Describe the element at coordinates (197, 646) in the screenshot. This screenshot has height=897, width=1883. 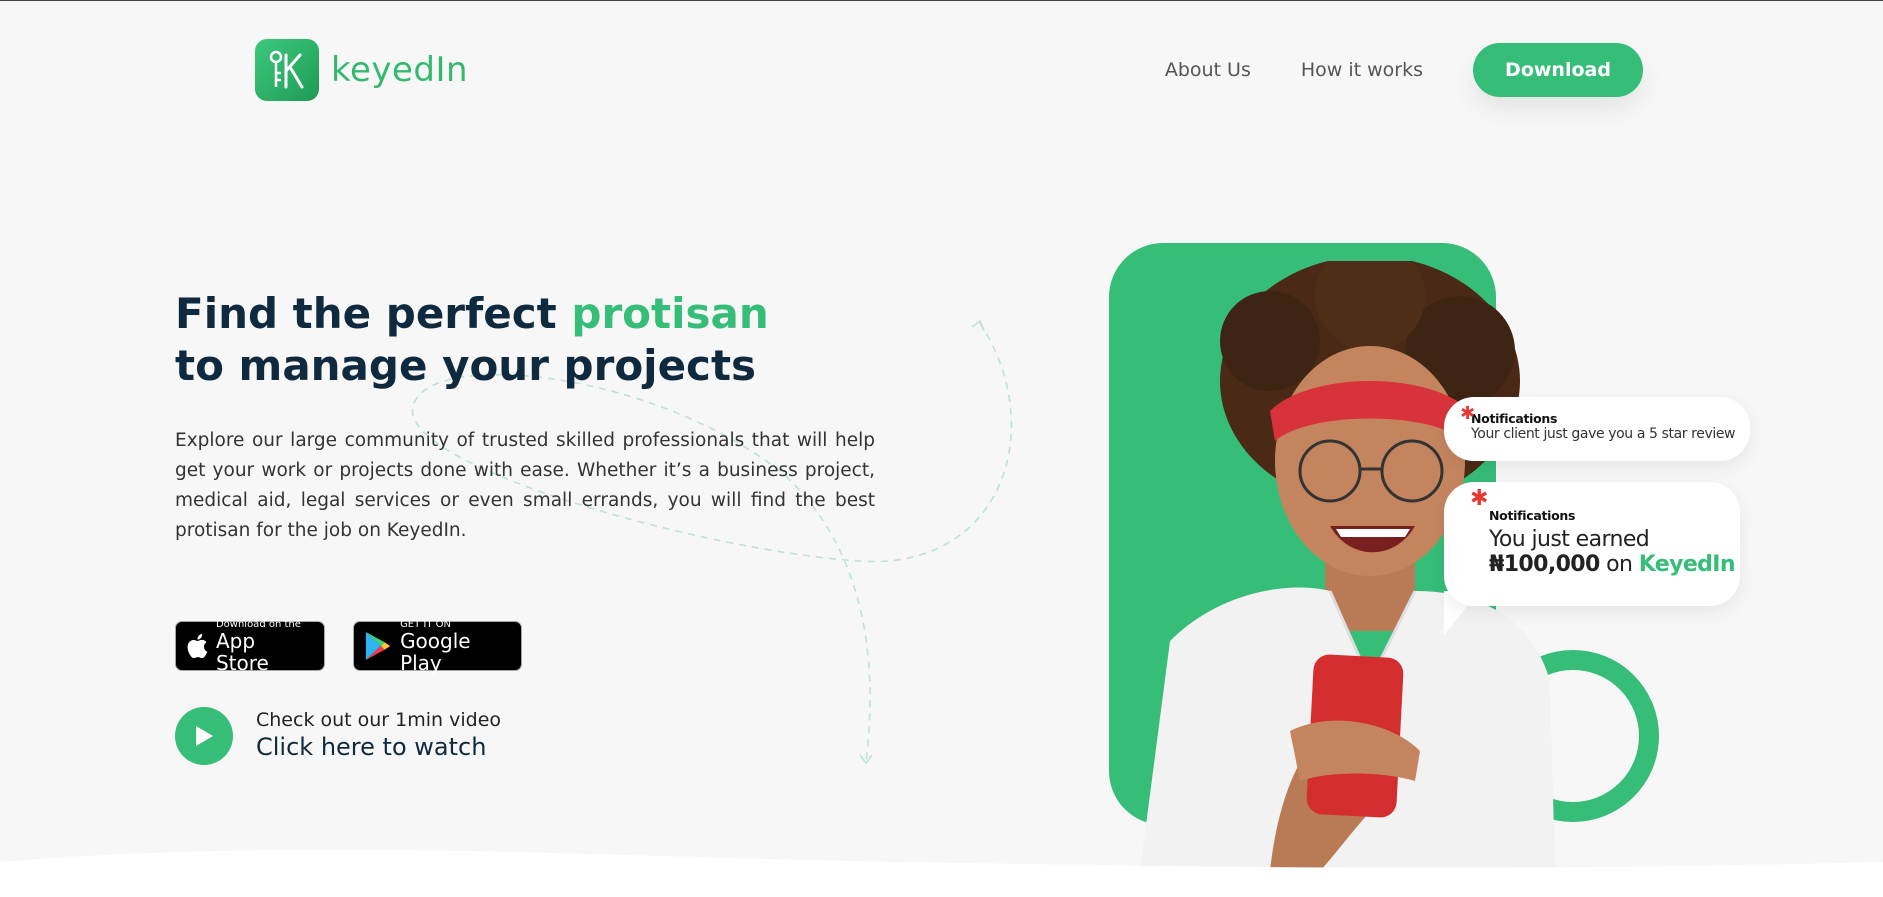
I see `apple-icon` at that location.